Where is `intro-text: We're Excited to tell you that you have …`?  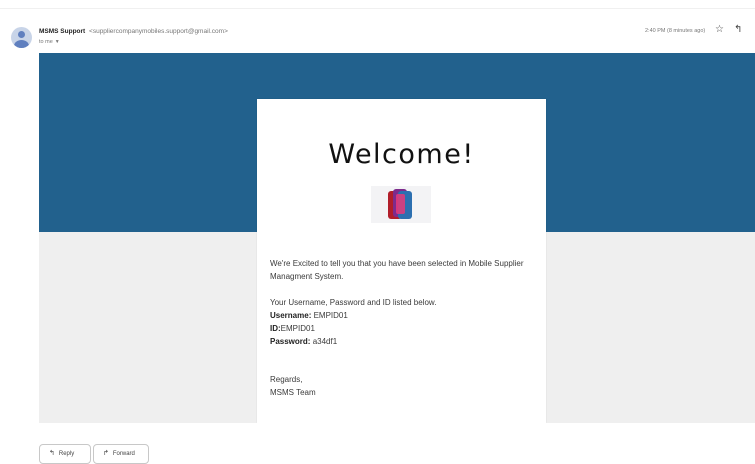 intro-text: We're Excited to tell you that you have … is located at coordinates (397, 270).